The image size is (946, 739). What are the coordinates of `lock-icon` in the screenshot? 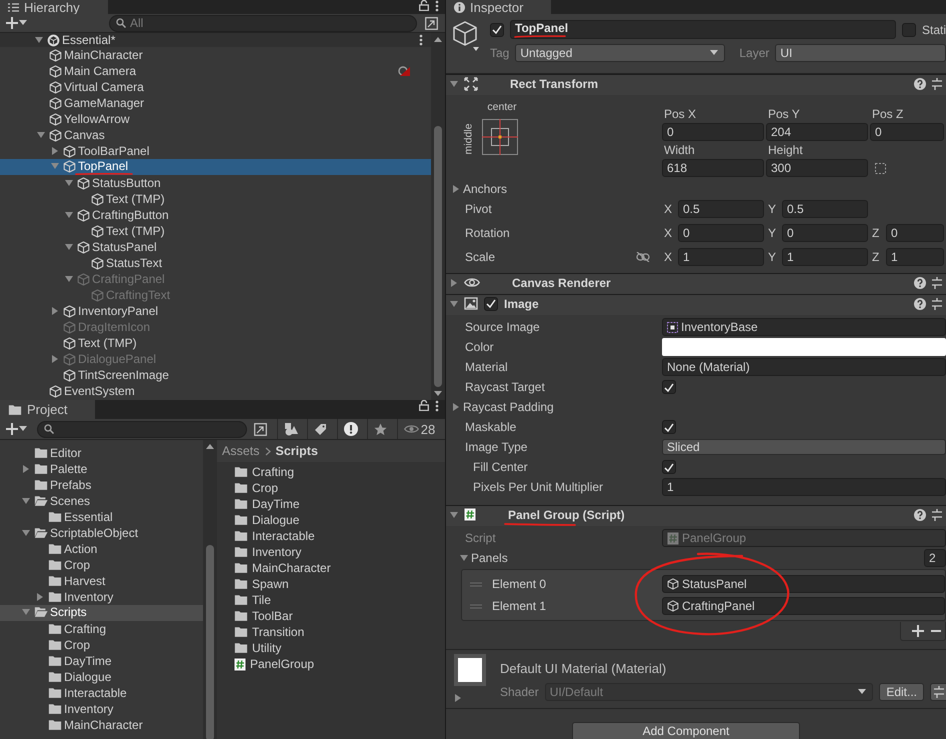 It's located at (424, 5).